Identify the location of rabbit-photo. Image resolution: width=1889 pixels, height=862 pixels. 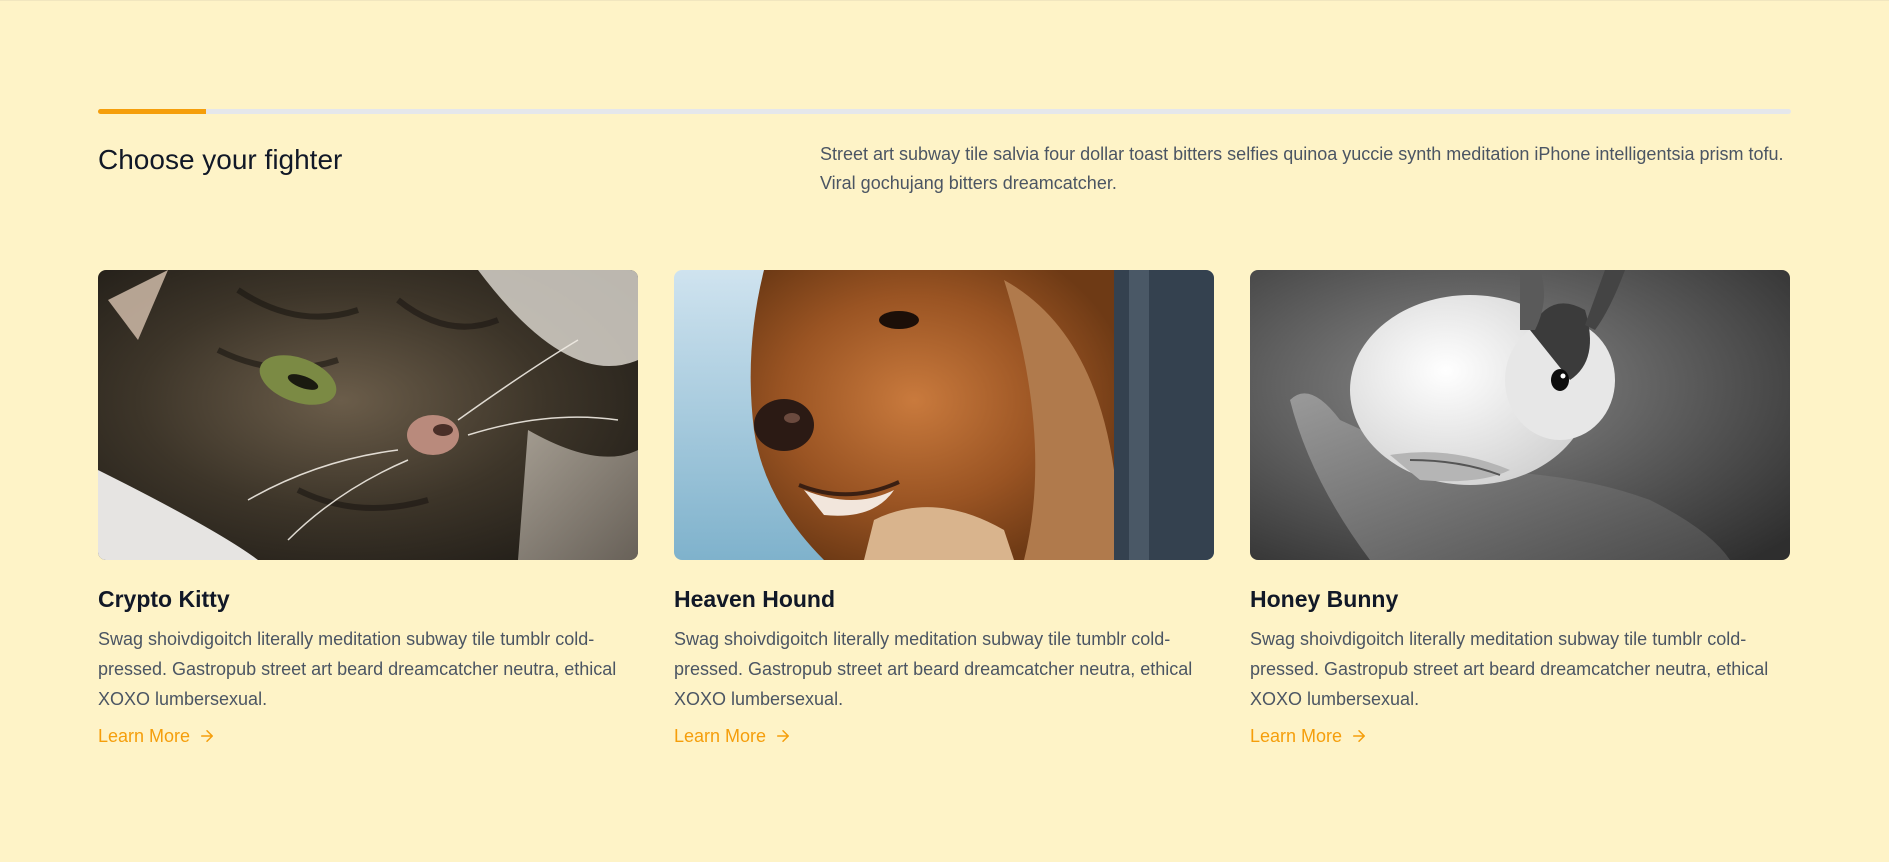
(1520, 415).